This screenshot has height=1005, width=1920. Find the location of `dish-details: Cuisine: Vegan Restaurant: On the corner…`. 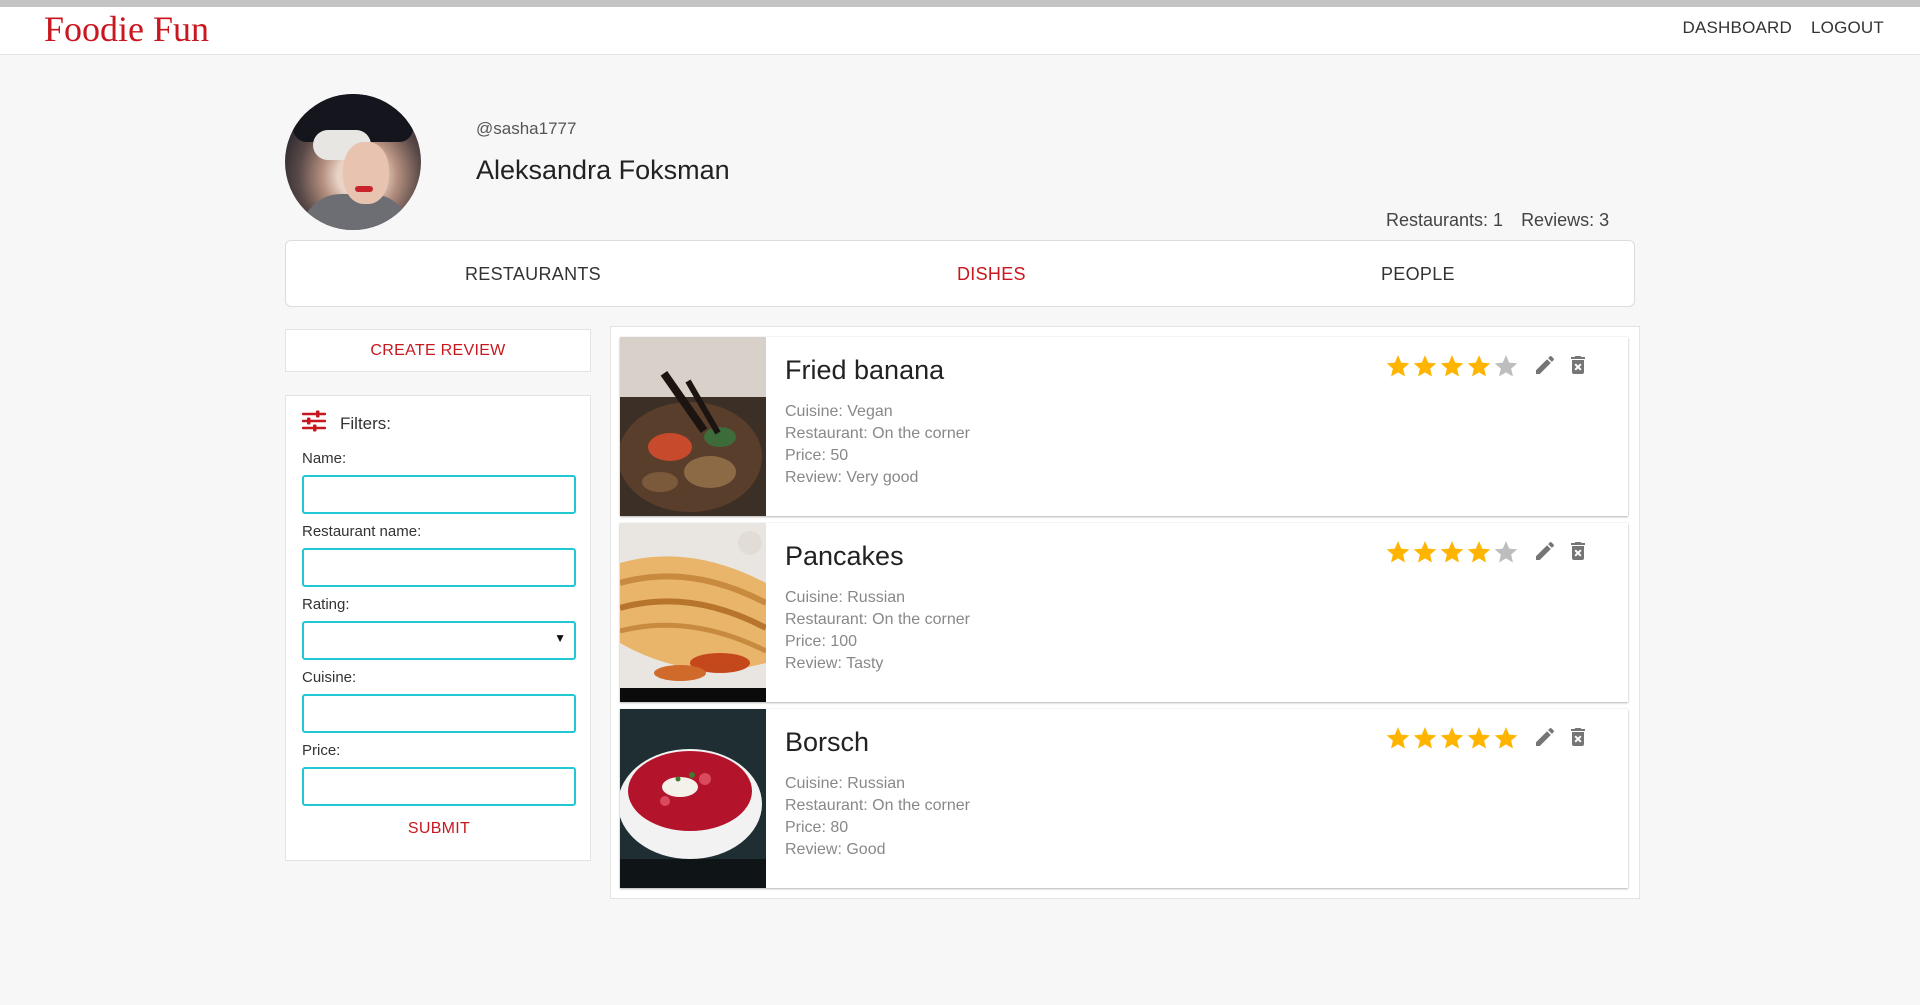

dish-details: Cuisine: Vegan Restaurant: On the corner… is located at coordinates (877, 445).